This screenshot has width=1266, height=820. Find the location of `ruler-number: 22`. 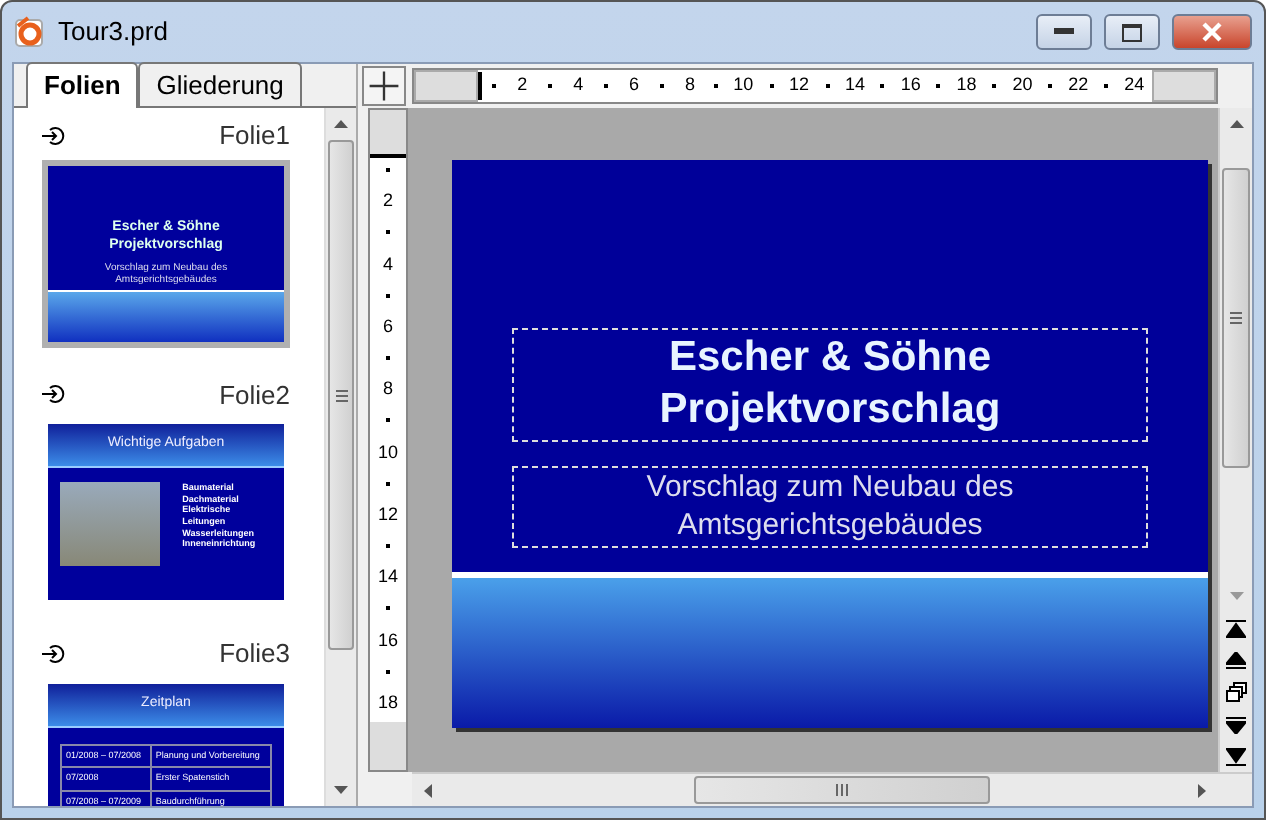

ruler-number: 22 is located at coordinates (1078, 85).